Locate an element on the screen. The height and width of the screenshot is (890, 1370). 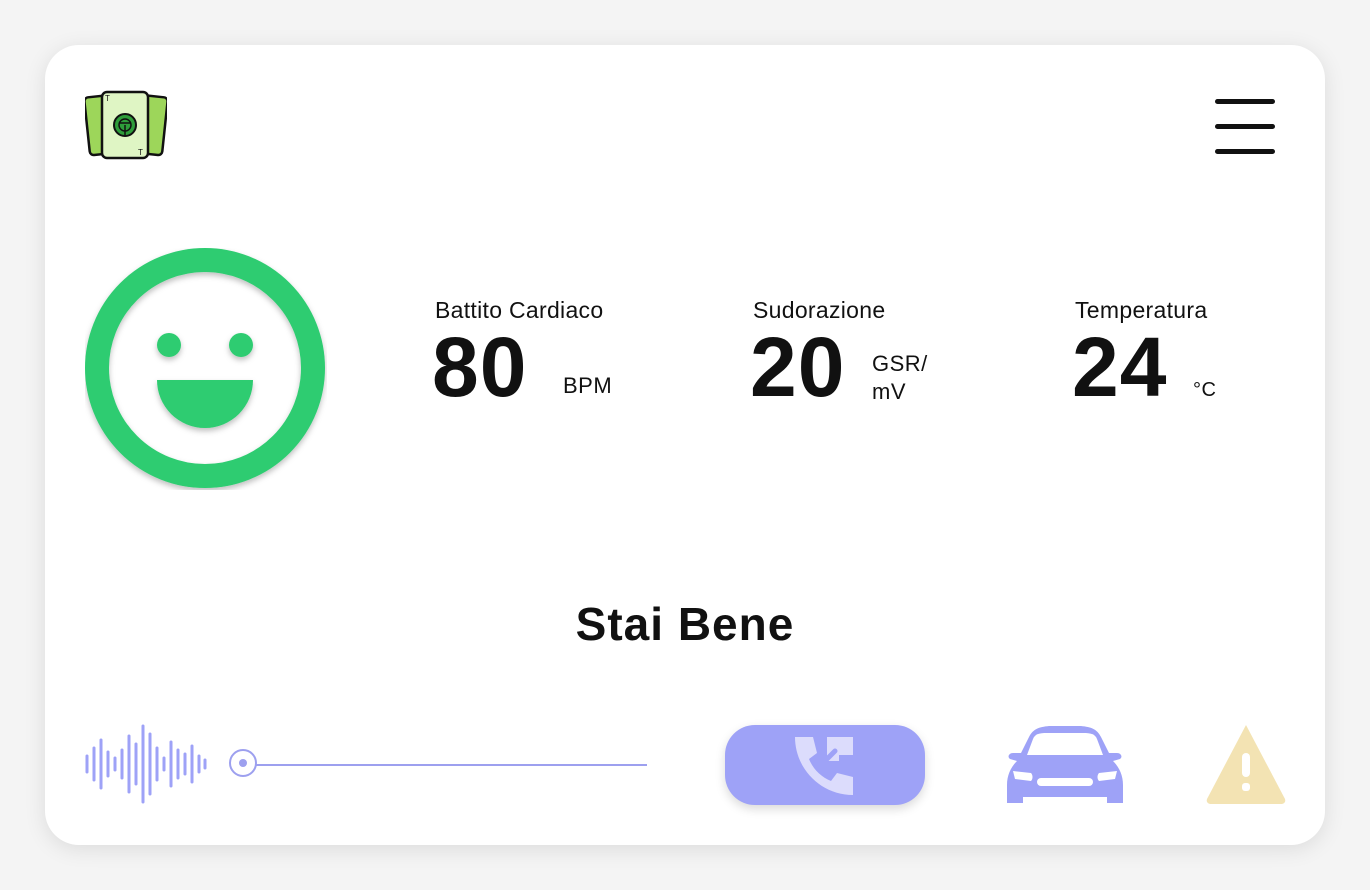
metric-heart-rate: Battito Cardiaco 80 BPM is located at coordinates (522, 355).